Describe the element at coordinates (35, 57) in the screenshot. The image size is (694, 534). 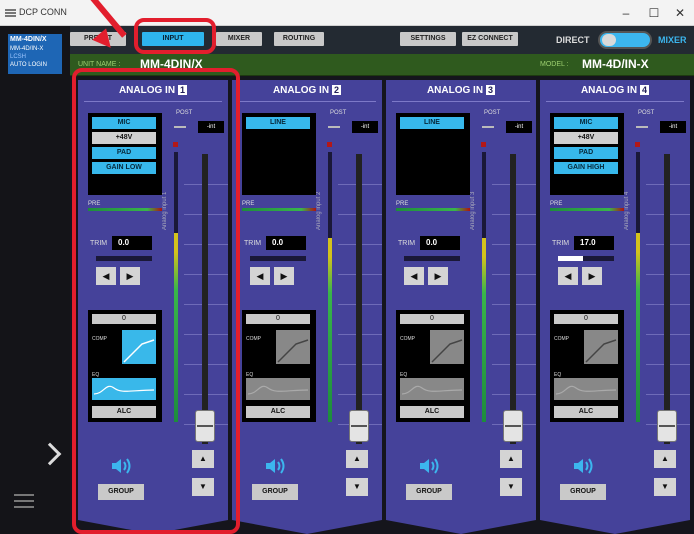
I see `device-item: LCSH` at that location.